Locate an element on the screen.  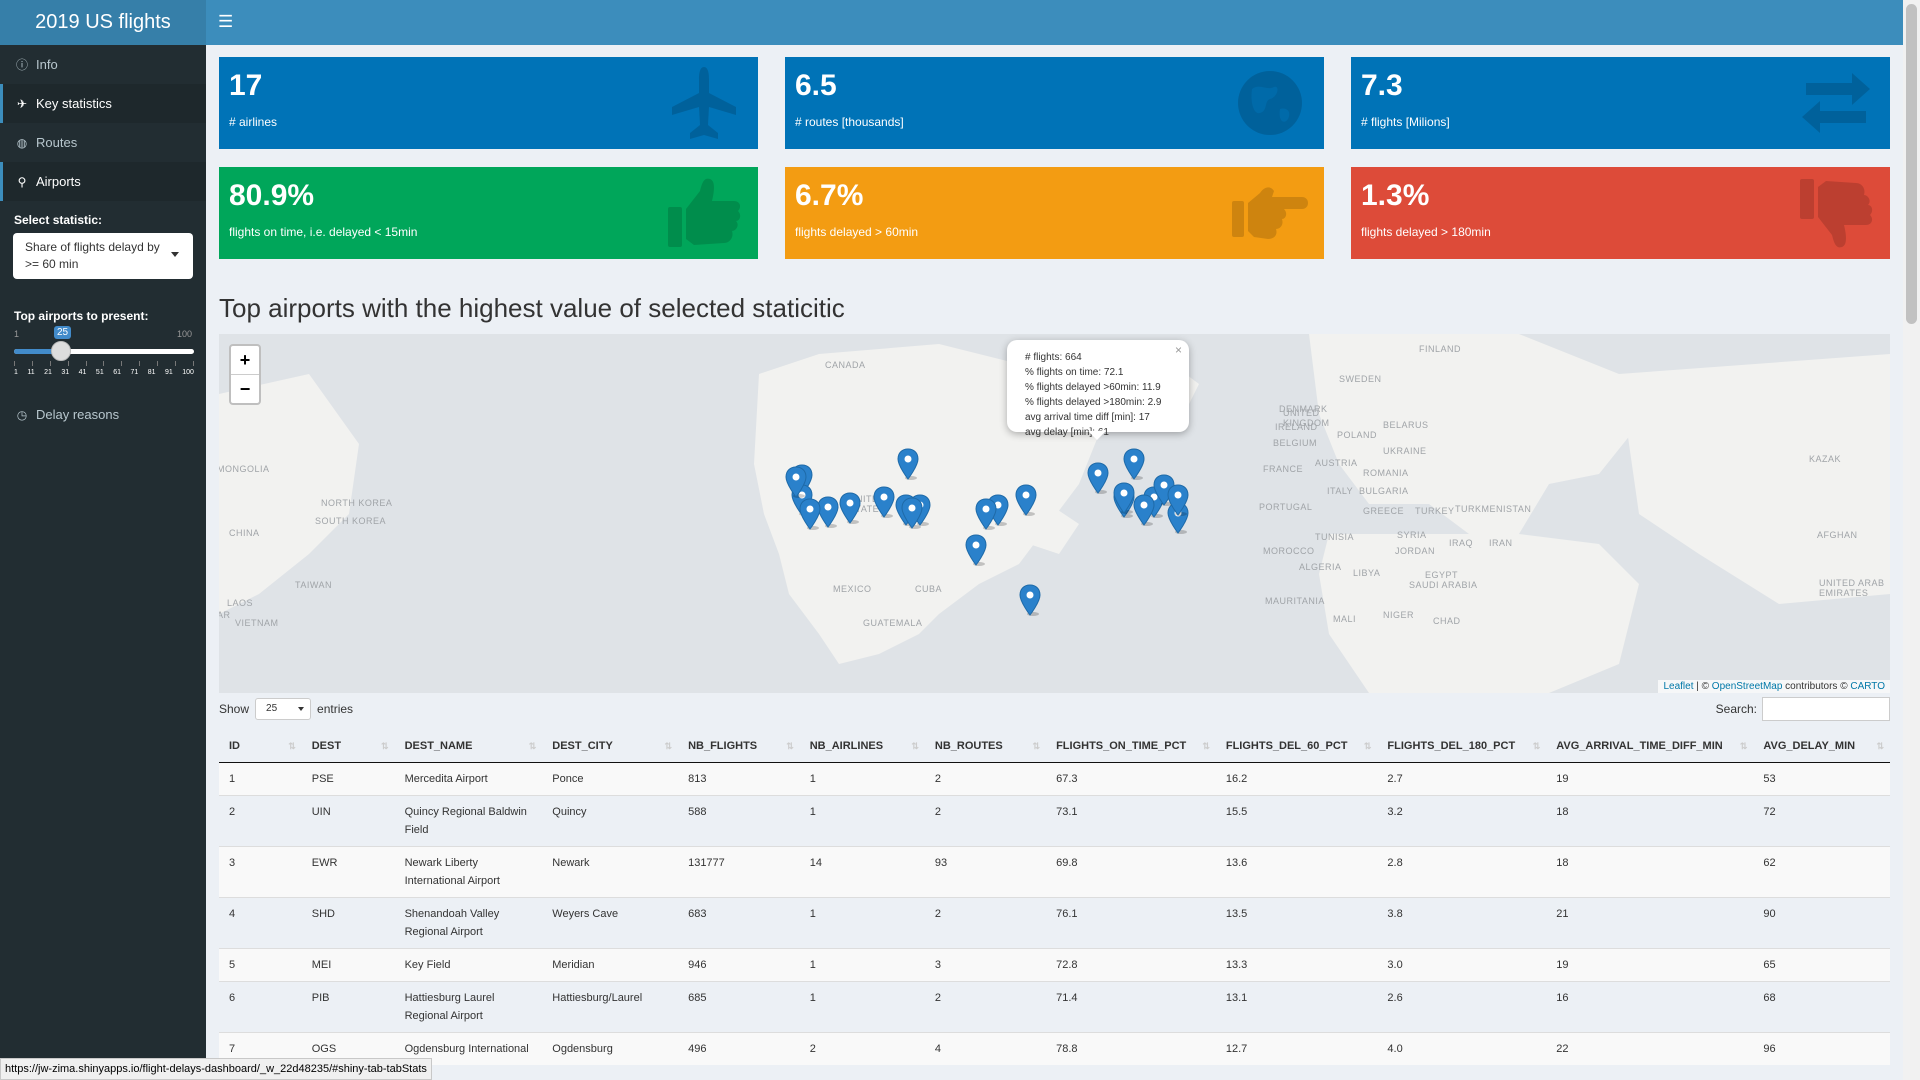
table-cell: 2 is located at coordinates (985, 923).